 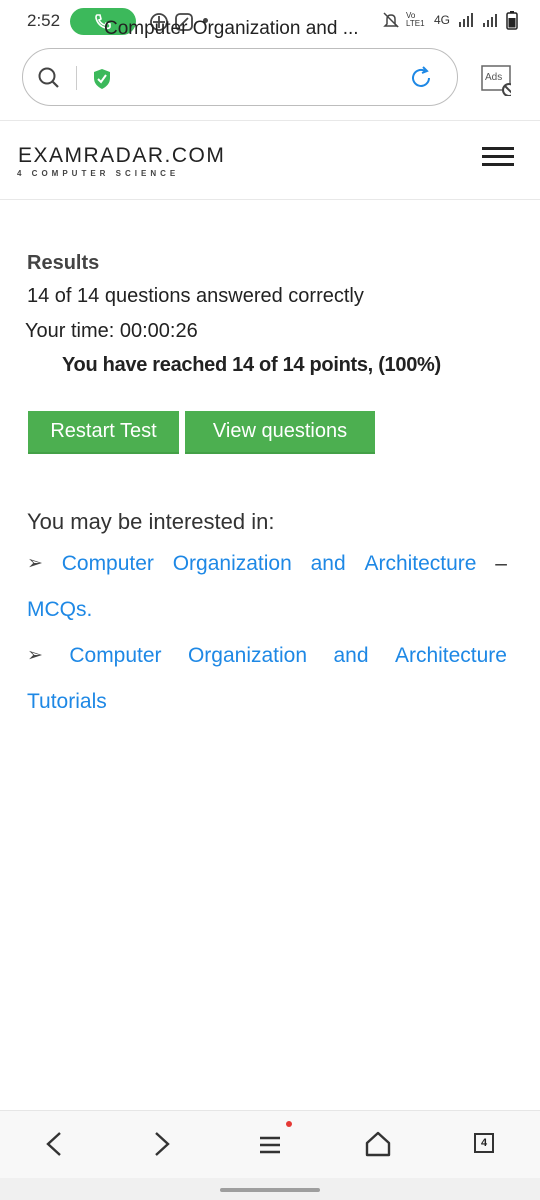 What do you see at coordinates (59, 610) in the screenshot?
I see `related-link-mcqs-tail: MCQs.` at bounding box center [59, 610].